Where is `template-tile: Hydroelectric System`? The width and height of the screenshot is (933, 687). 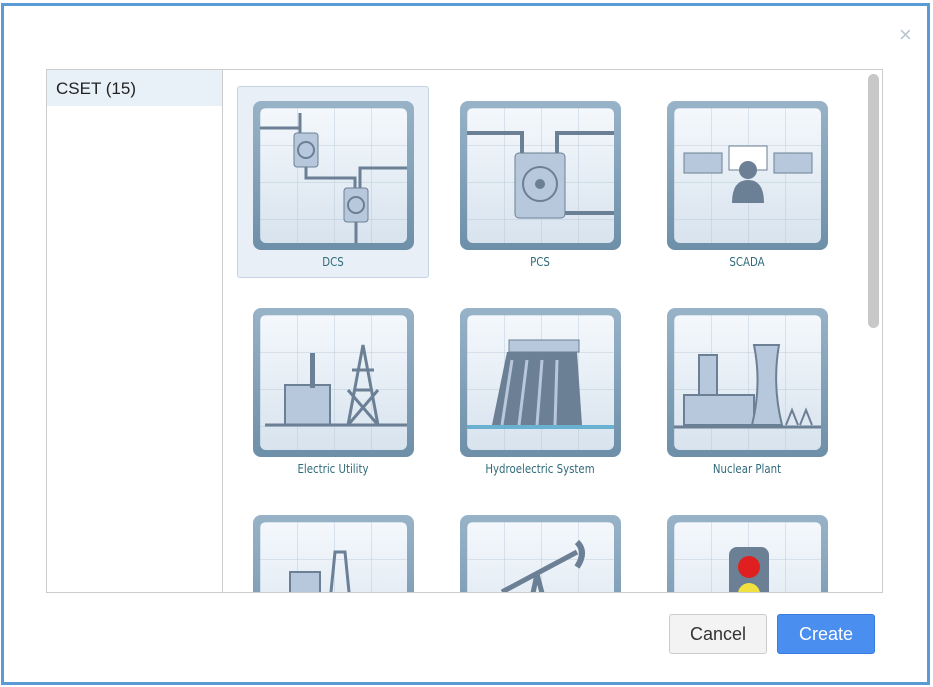
template-tile: Hydroelectric System is located at coordinates (540, 389).